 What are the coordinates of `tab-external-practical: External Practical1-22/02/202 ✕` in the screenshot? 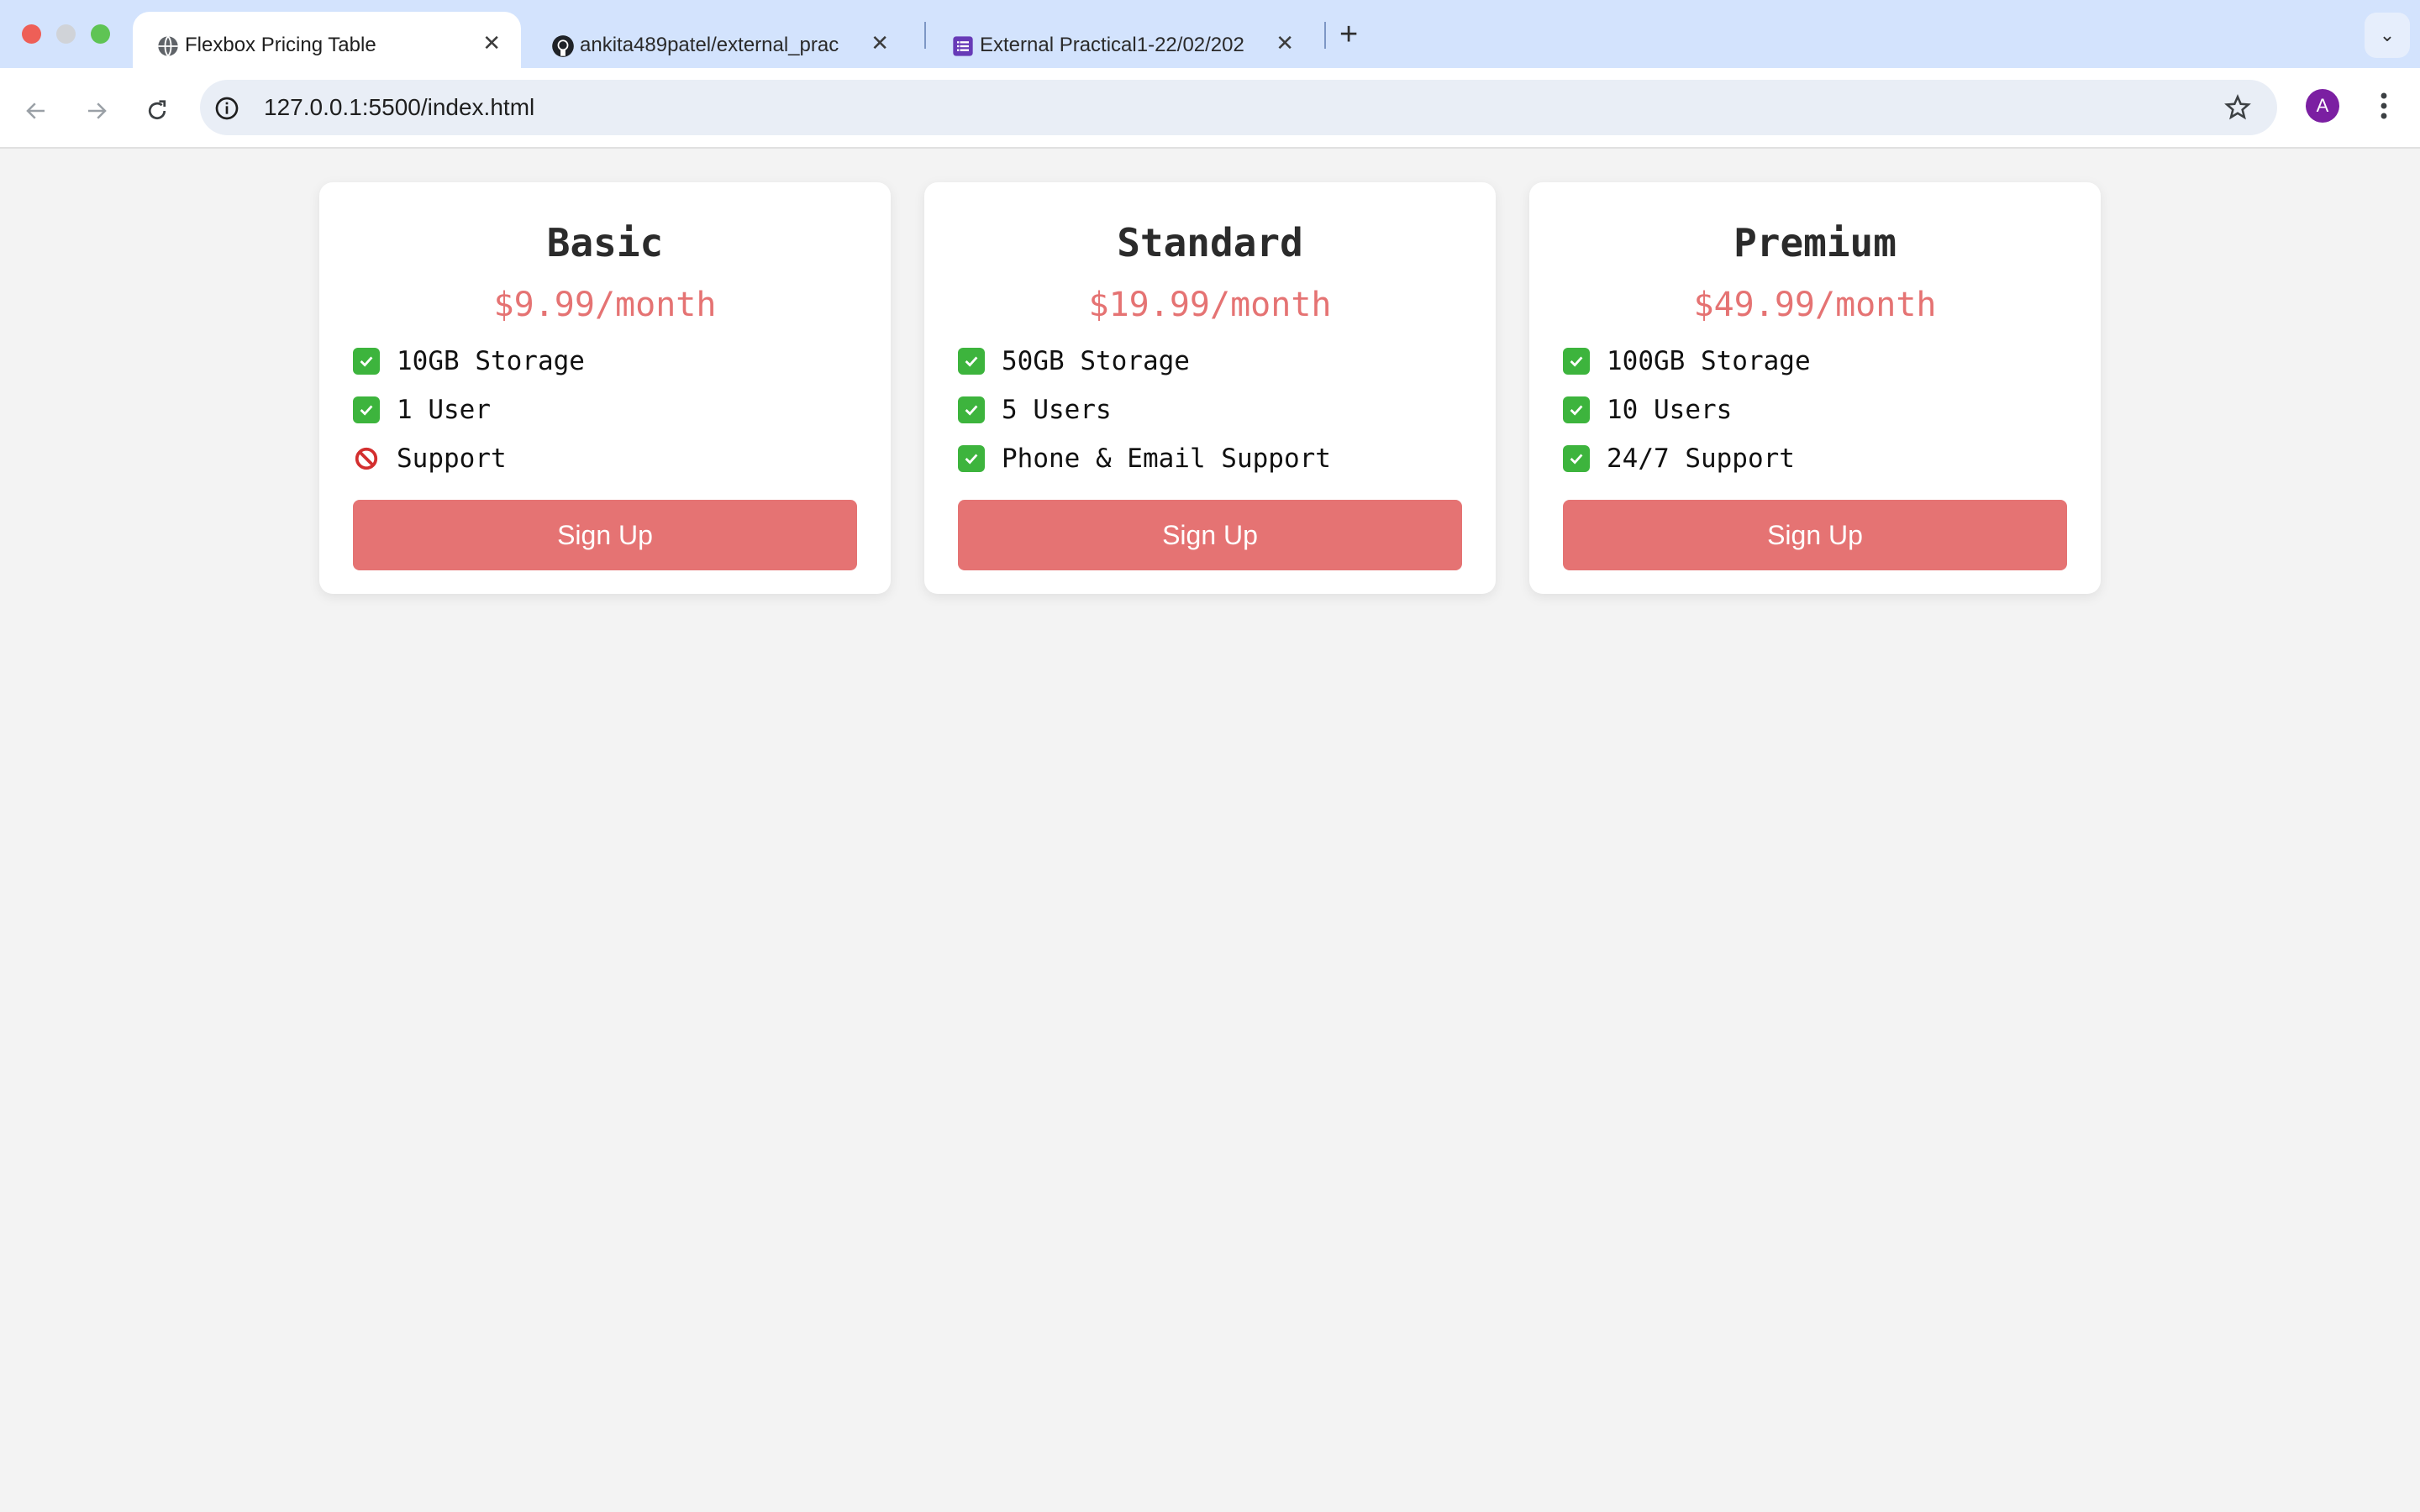 It's located at (1121, 40).